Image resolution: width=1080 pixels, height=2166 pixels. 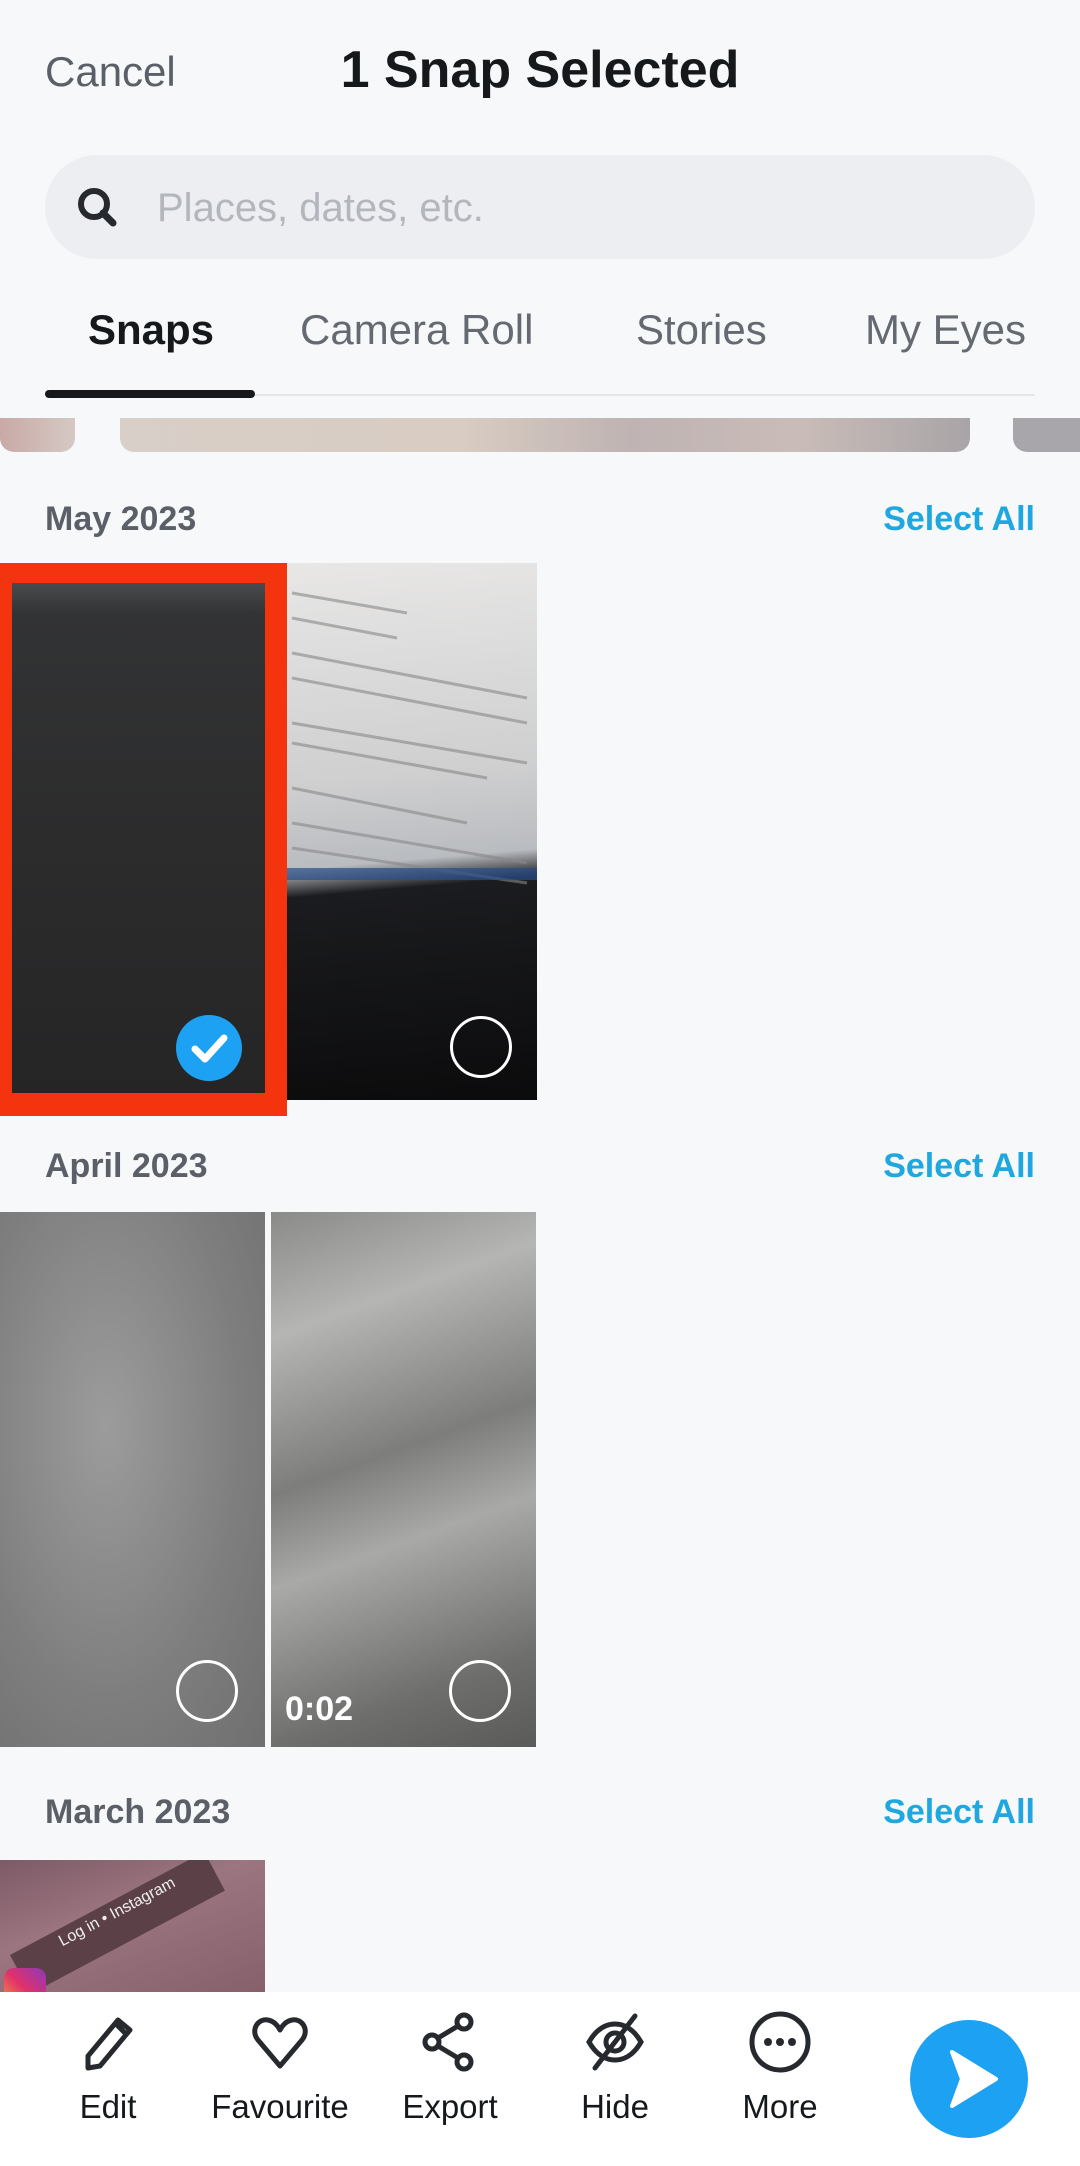 What do you see at coordinates (582, 208) in the screenshot?
I see `search-input` at bounding box center [582, 208].